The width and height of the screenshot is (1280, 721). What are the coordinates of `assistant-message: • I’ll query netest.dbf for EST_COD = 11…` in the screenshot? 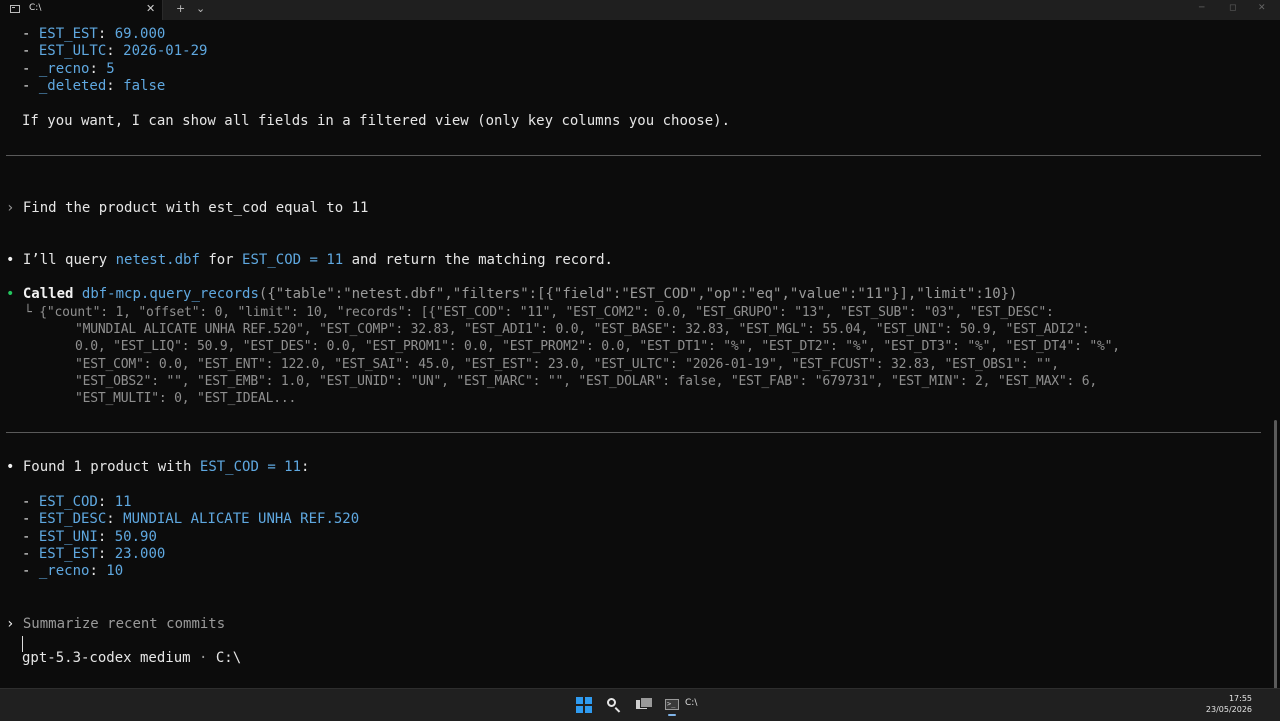 It's located at (309, 260).